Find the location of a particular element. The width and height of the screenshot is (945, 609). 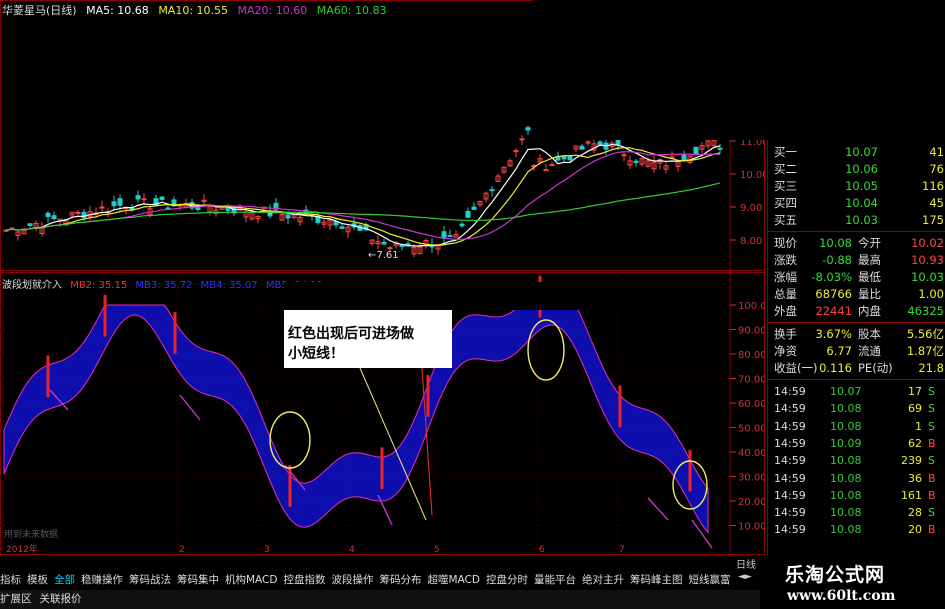

tick-row: 14:59 10.08 161 B is located at coordinates (856, 495).